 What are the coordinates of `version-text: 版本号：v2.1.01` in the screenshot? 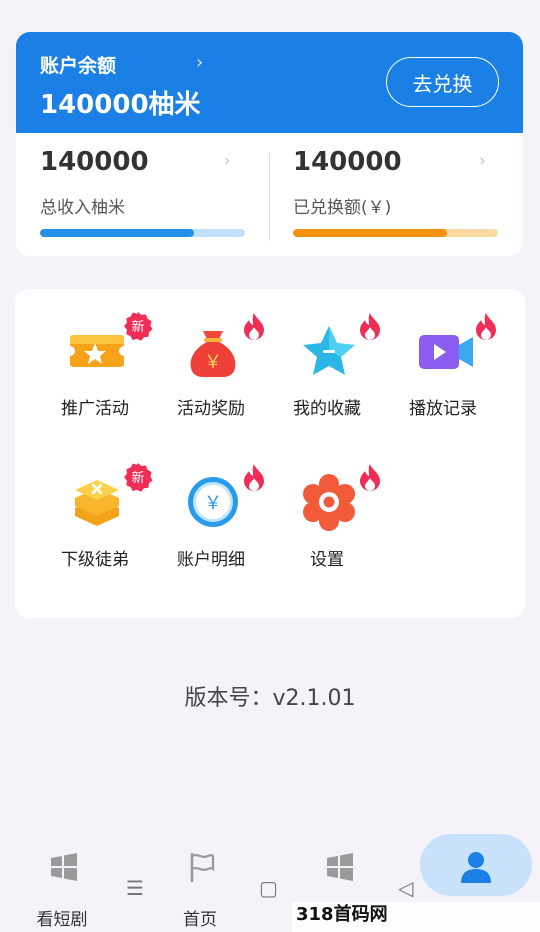 It's located at (270, 698).